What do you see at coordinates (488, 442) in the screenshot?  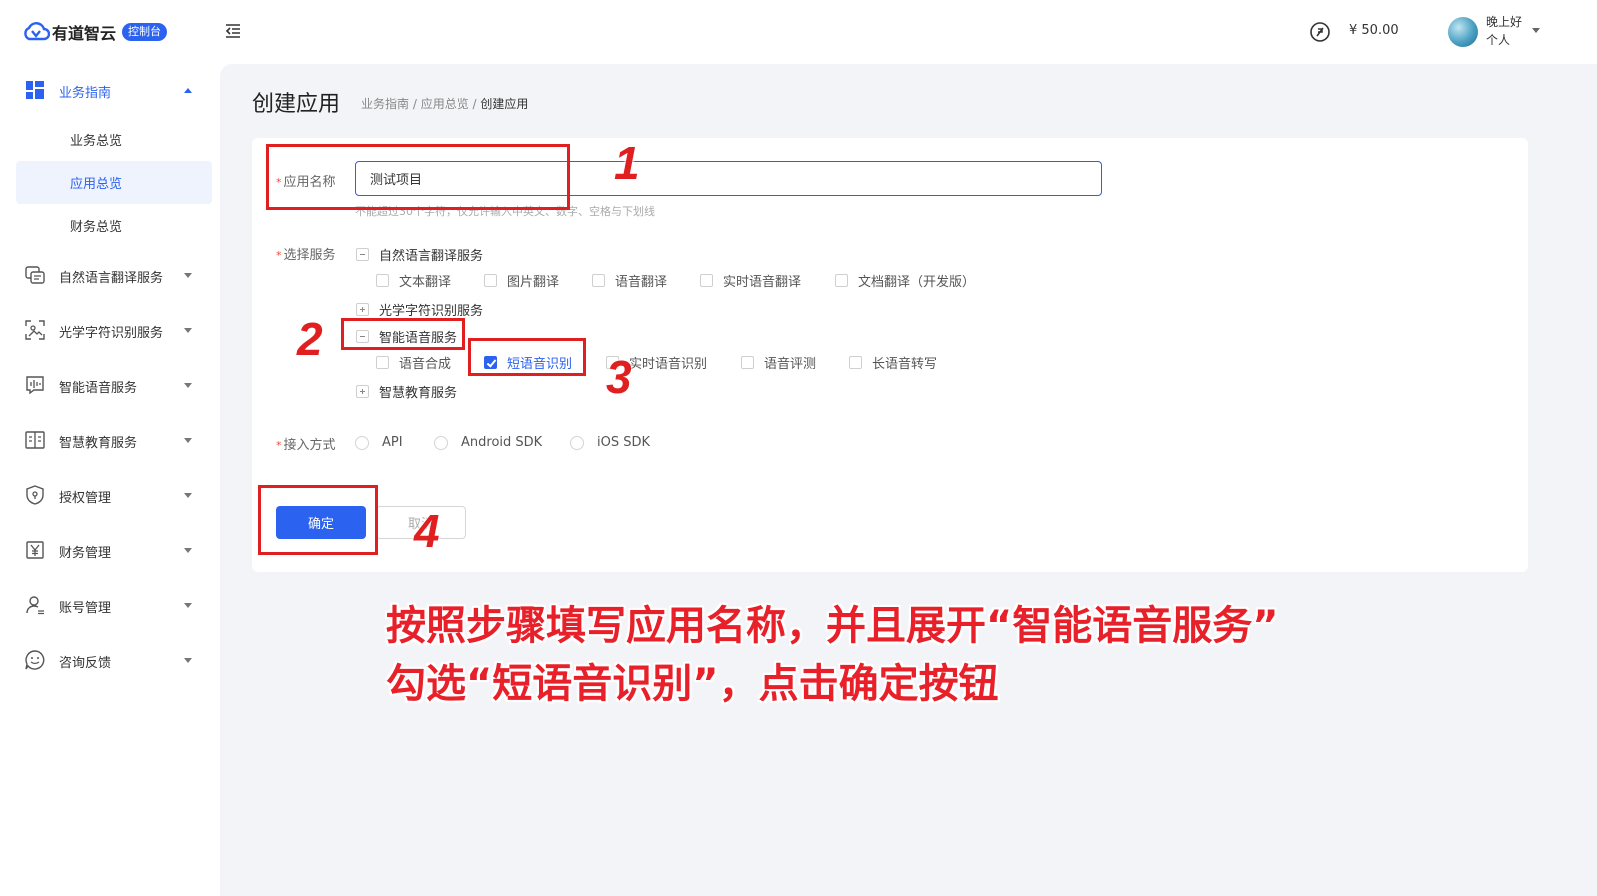 I see `radio-android-sdk: Android SDK` at bounding box center [488, 442].